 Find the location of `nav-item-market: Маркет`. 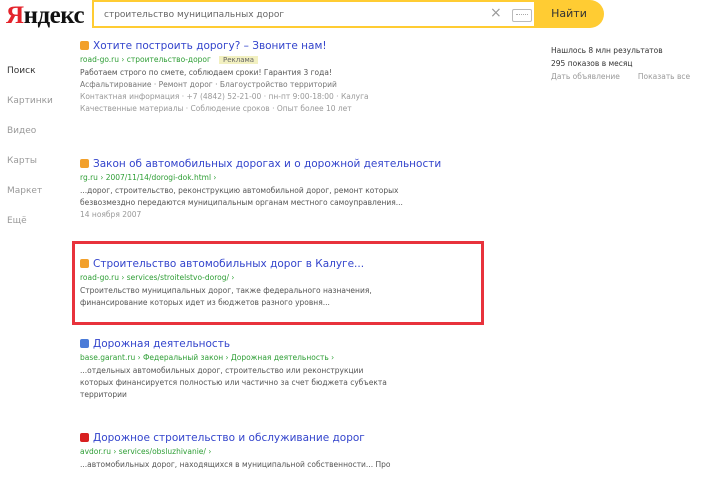

nav-item-market: Маркет is located at coordinates (30, 201).